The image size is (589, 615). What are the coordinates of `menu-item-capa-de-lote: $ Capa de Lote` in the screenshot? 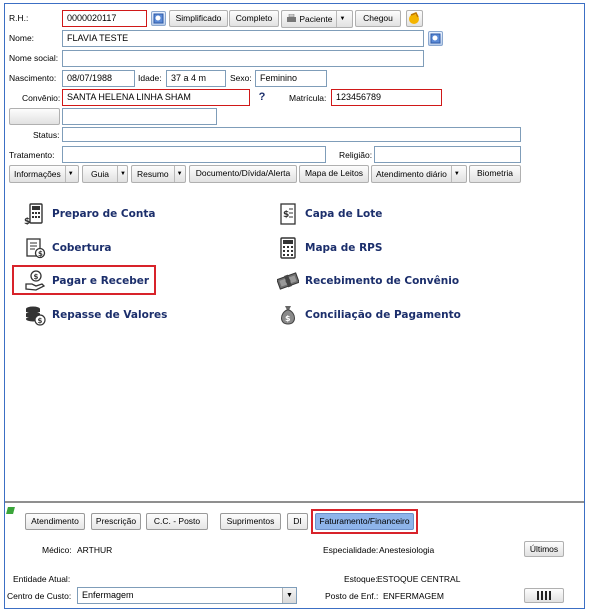 It's located at (329, 214).